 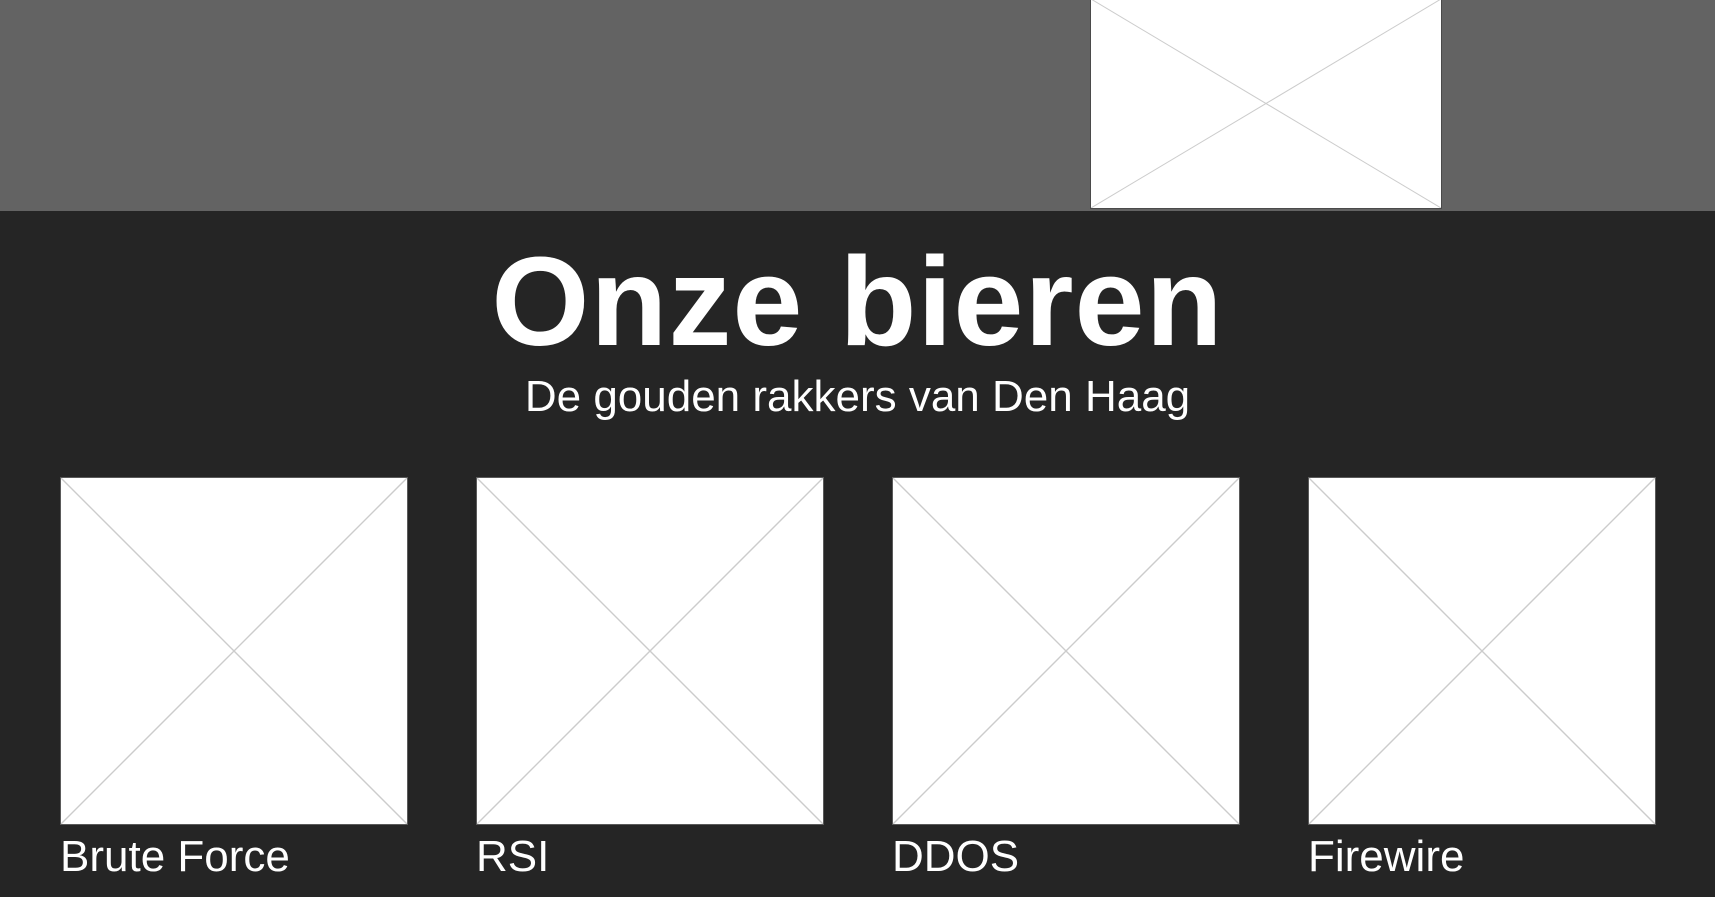 What do you see at coordinates (650, 857) in the screenshot?
I see `beer-name: RSI` at bounding box center [650, 857].